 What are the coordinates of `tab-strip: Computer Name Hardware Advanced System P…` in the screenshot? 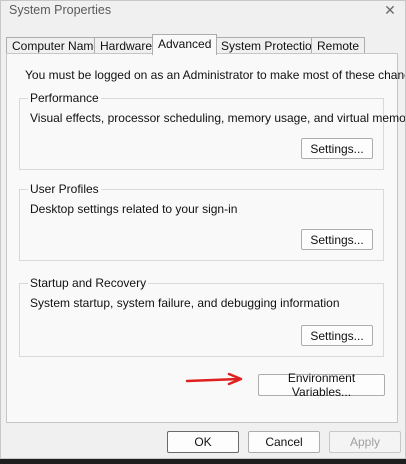 It's located at (205, 44).